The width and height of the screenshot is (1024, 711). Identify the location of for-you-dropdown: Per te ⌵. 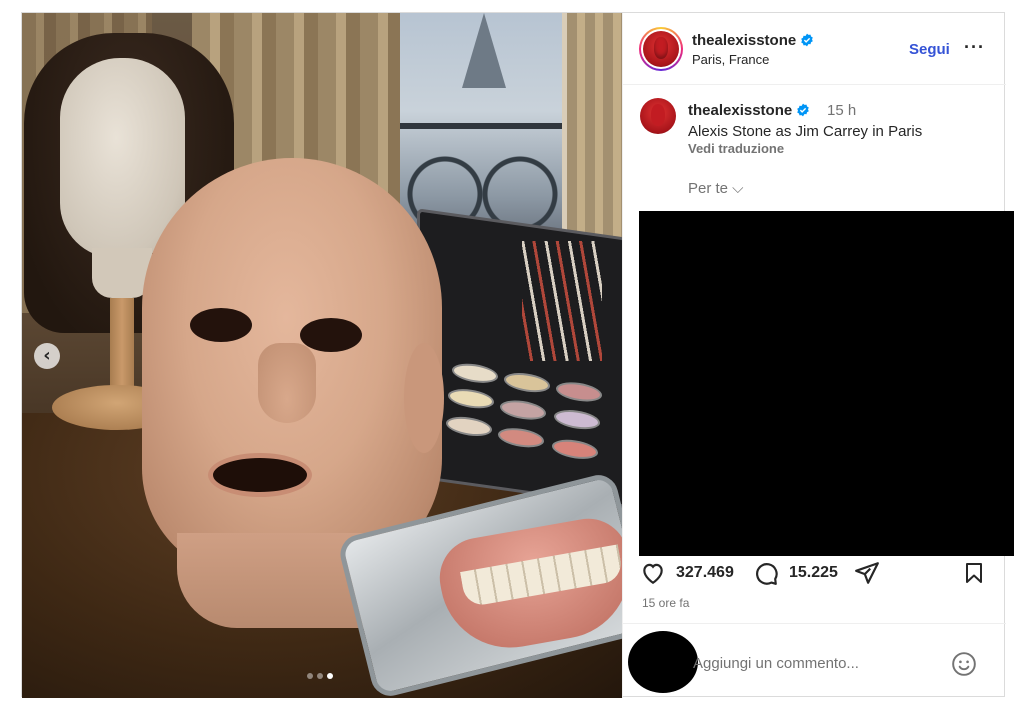
(716, 188).